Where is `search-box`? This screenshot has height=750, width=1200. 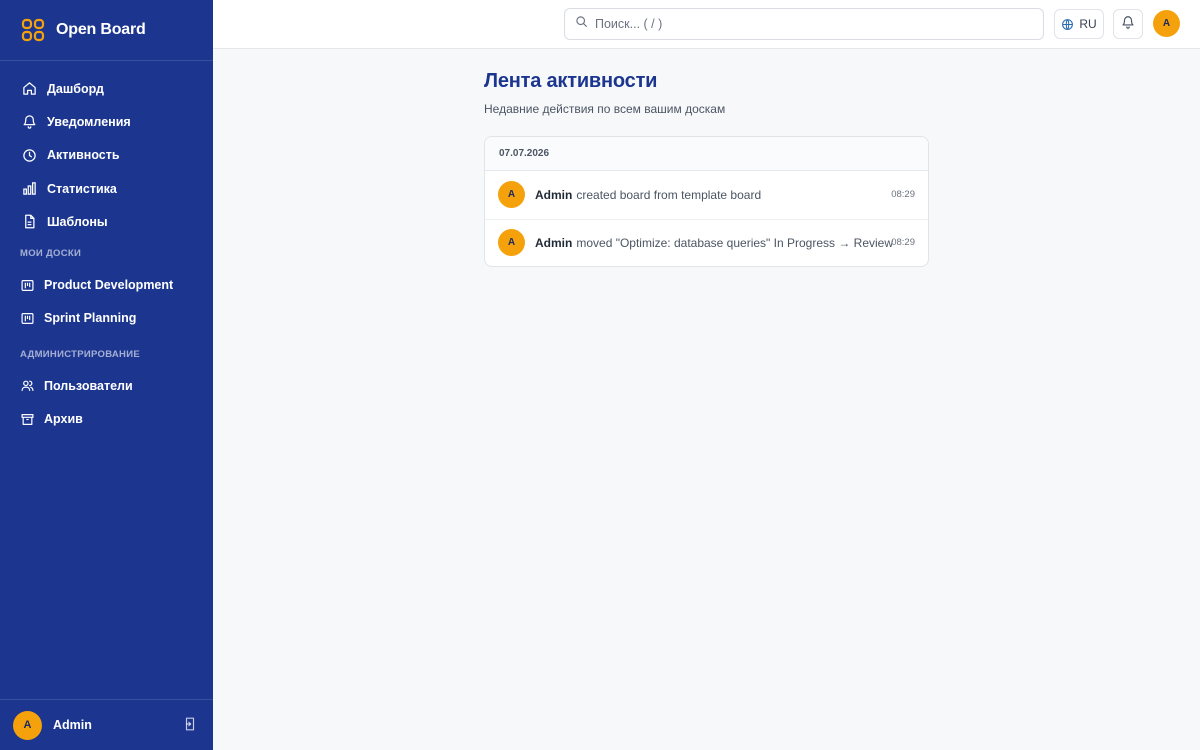
search-box is located at coordinates (804, 24).